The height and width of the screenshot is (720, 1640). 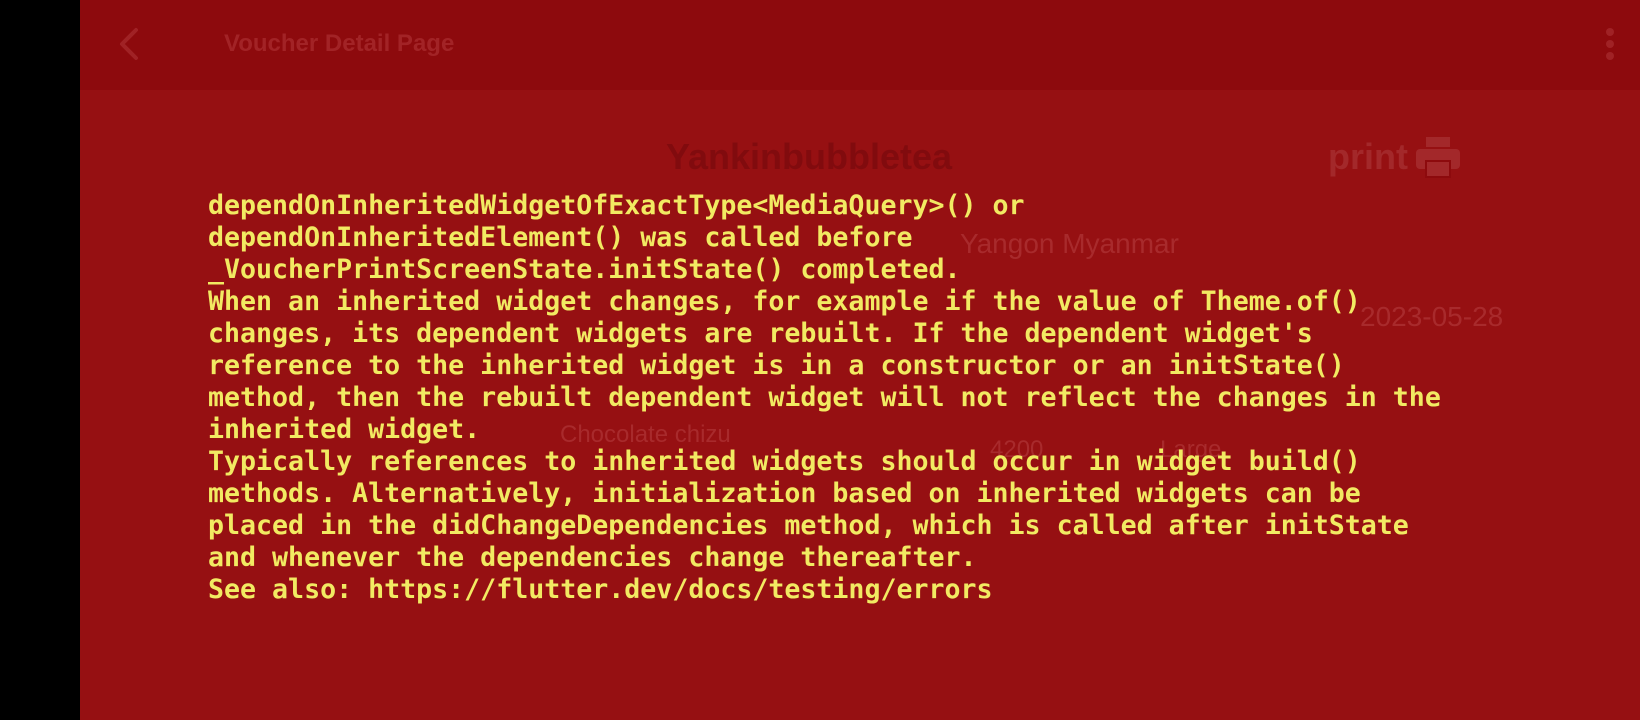 What do you see at coordinates (339, 43) in the screenshot?
I see `page-title: Voucher Detail Page` at bounding box center [339, 43].